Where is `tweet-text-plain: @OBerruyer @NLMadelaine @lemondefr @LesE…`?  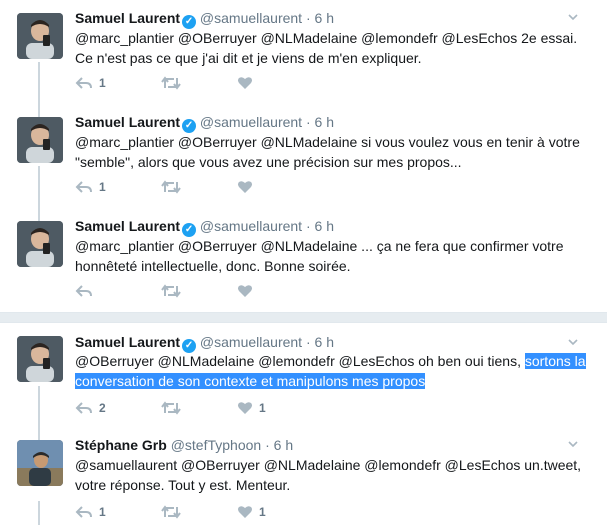 tweet-text-plain: @OBerruyer @NLMadelaine @lemondefr @LesE… is located at coordinates (300, 361).